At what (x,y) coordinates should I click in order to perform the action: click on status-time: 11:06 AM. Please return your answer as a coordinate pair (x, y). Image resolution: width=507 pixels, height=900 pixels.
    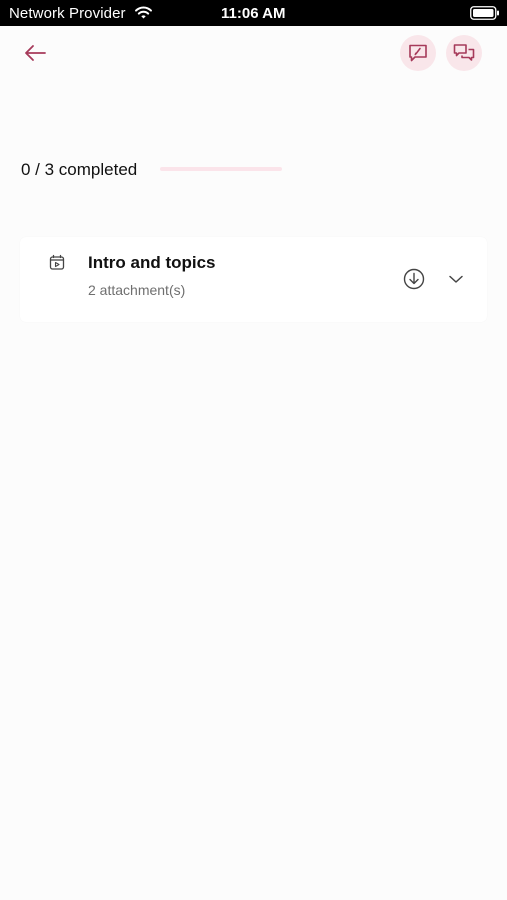
    Looking at the image, I should click on (253, 13).